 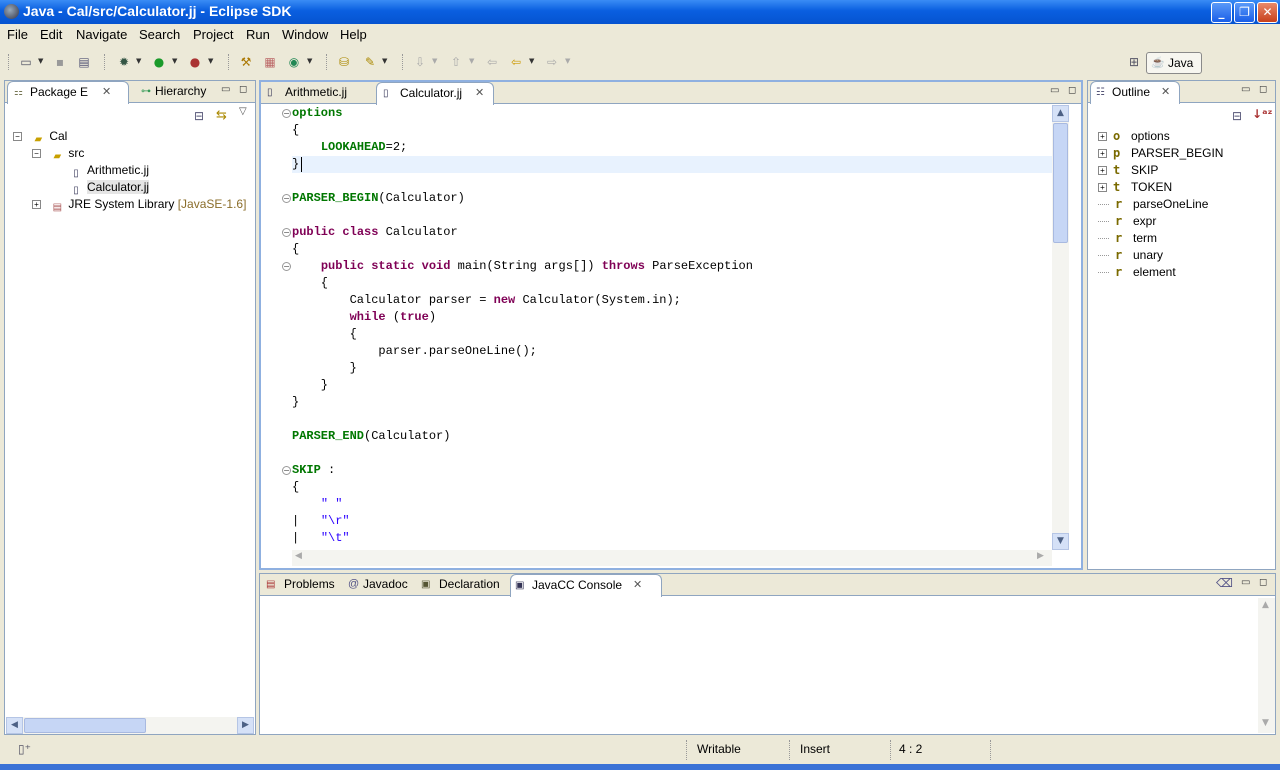 What do you see at coordinates (159, 62) in the screenshot?
I see `run-icon: ●` at bounding box center [159, 62].